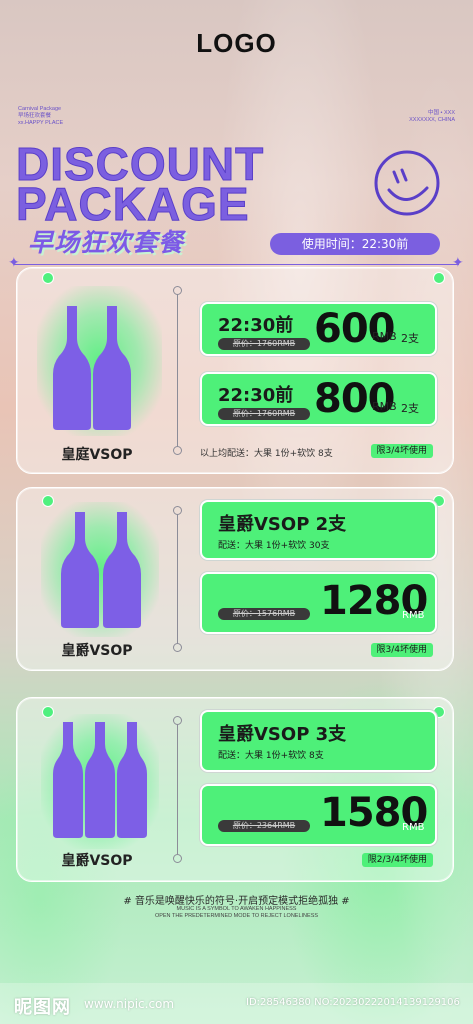  Describe the element at coordinates (355, 244) in the screenshot. I see `usage-time-pill: 使用时间：22:30前` at that location.